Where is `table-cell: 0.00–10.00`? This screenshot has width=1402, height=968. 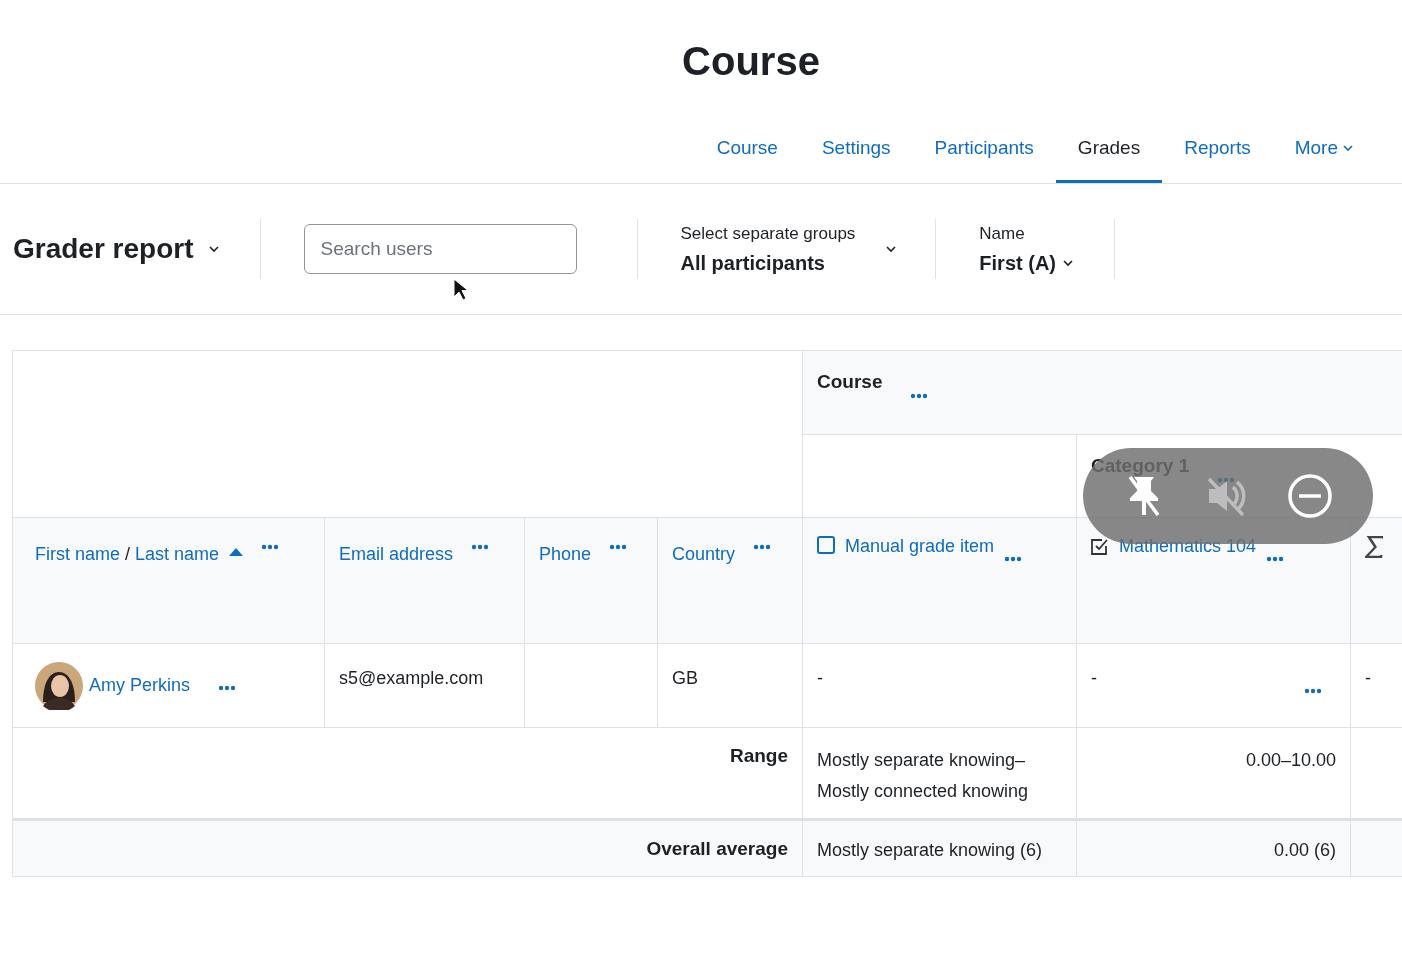
table-cell: 0.00–10.00 is located at coordinates (1290, 760).